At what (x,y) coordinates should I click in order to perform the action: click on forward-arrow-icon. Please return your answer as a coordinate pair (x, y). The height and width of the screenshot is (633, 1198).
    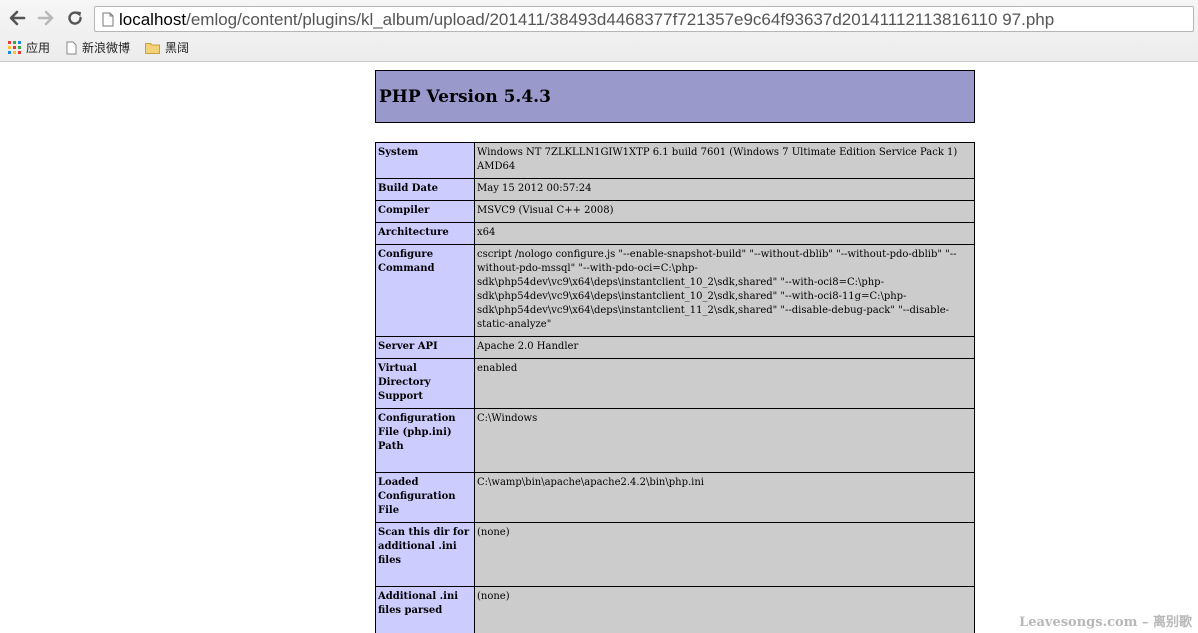
    Looking at the image, I should click on (45, 18).